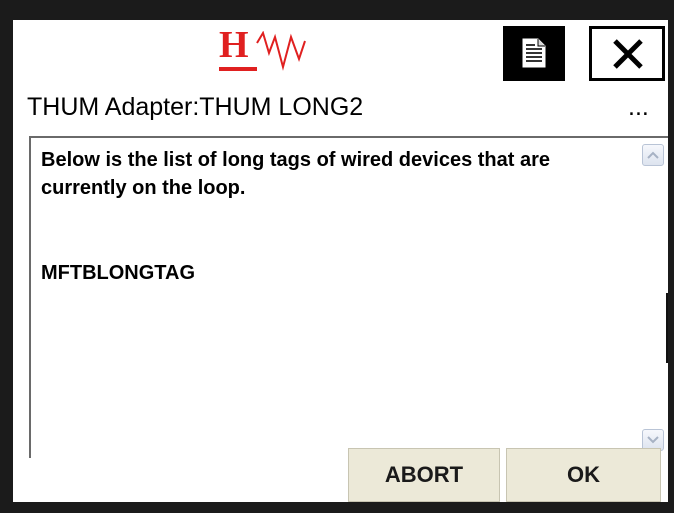 The height and width of the screenshot is (513, 674). I want to click on logo-letter: H, so click(234, 45).